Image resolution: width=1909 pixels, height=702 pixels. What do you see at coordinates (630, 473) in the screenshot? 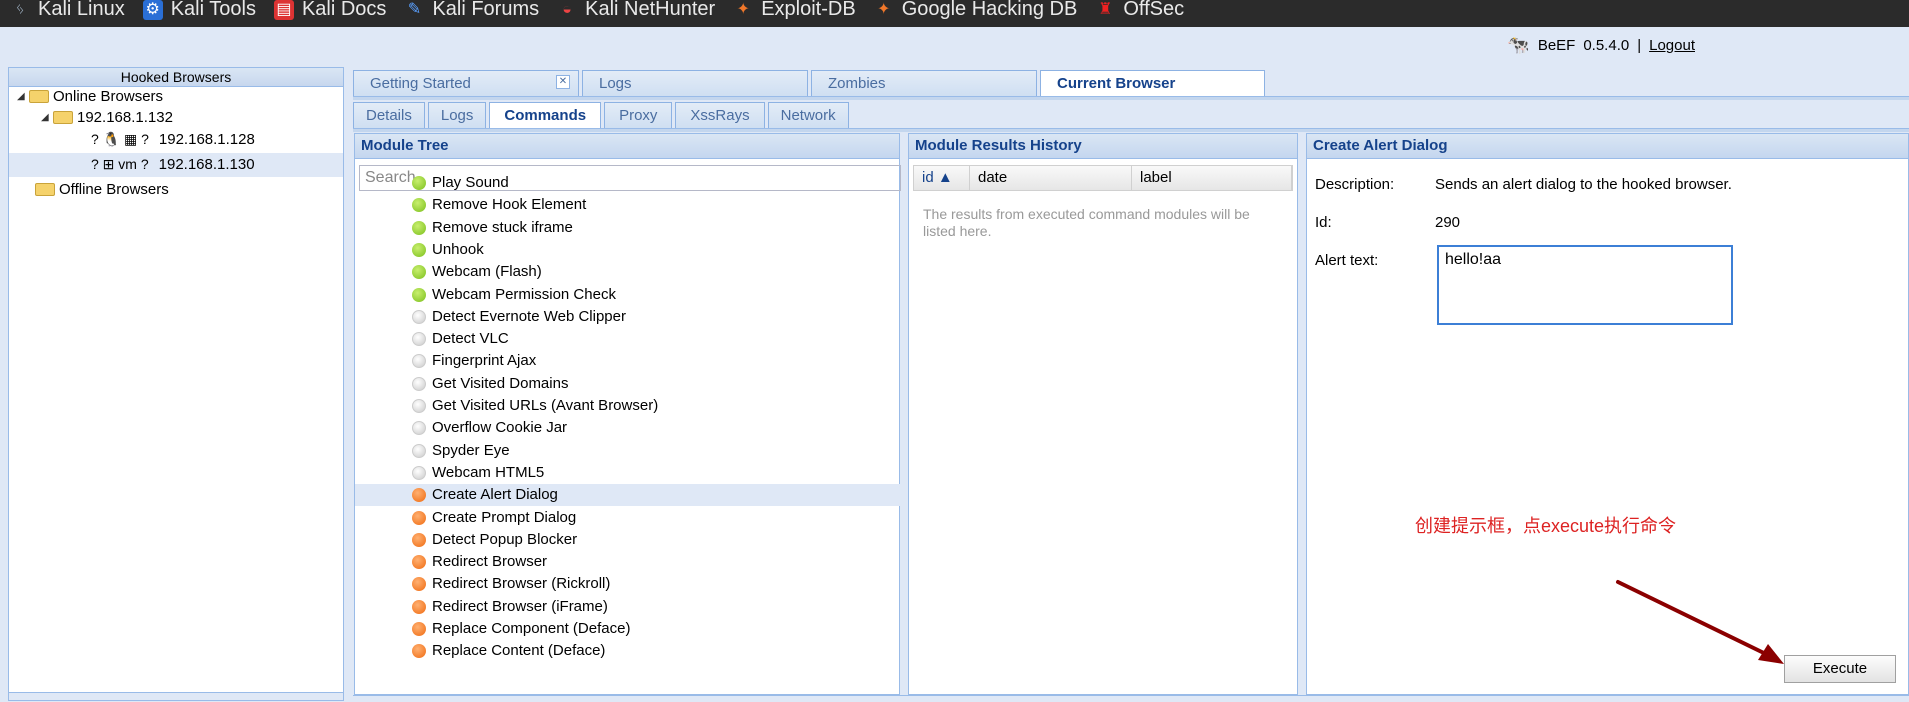
I see `module-item: Webcam HTML5` at bounding box center [630, 473].